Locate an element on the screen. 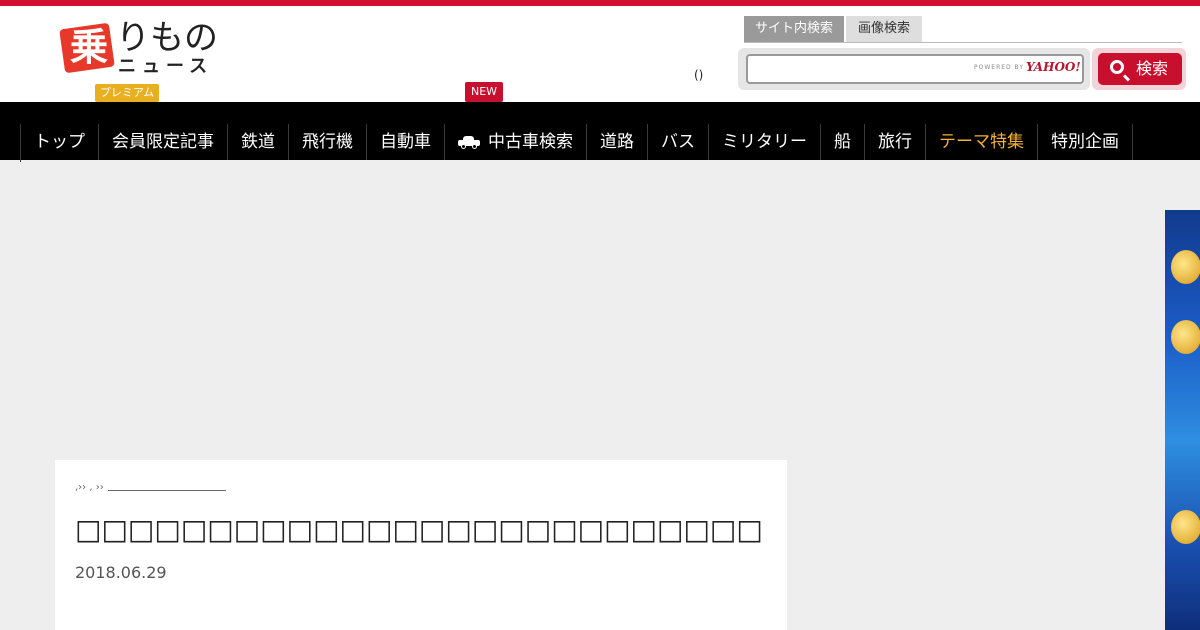  side-advertisement is located at coordinates (1182, 420).